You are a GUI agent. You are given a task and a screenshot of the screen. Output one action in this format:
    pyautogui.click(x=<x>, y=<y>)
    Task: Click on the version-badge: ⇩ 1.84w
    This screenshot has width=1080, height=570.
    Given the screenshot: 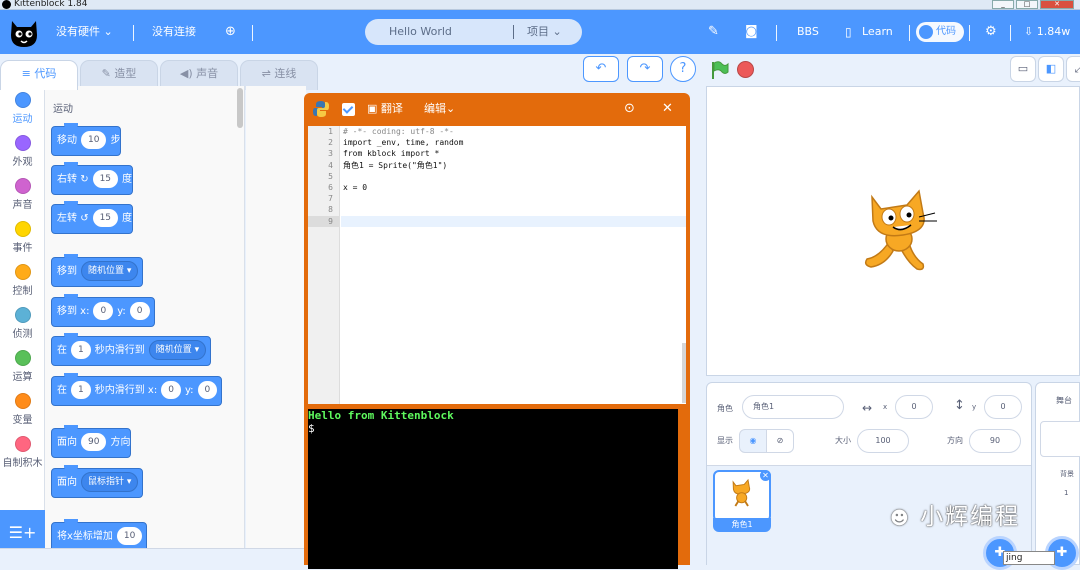 What is the action you would take?
    pyautogui.click(x=1047, y=32)
    